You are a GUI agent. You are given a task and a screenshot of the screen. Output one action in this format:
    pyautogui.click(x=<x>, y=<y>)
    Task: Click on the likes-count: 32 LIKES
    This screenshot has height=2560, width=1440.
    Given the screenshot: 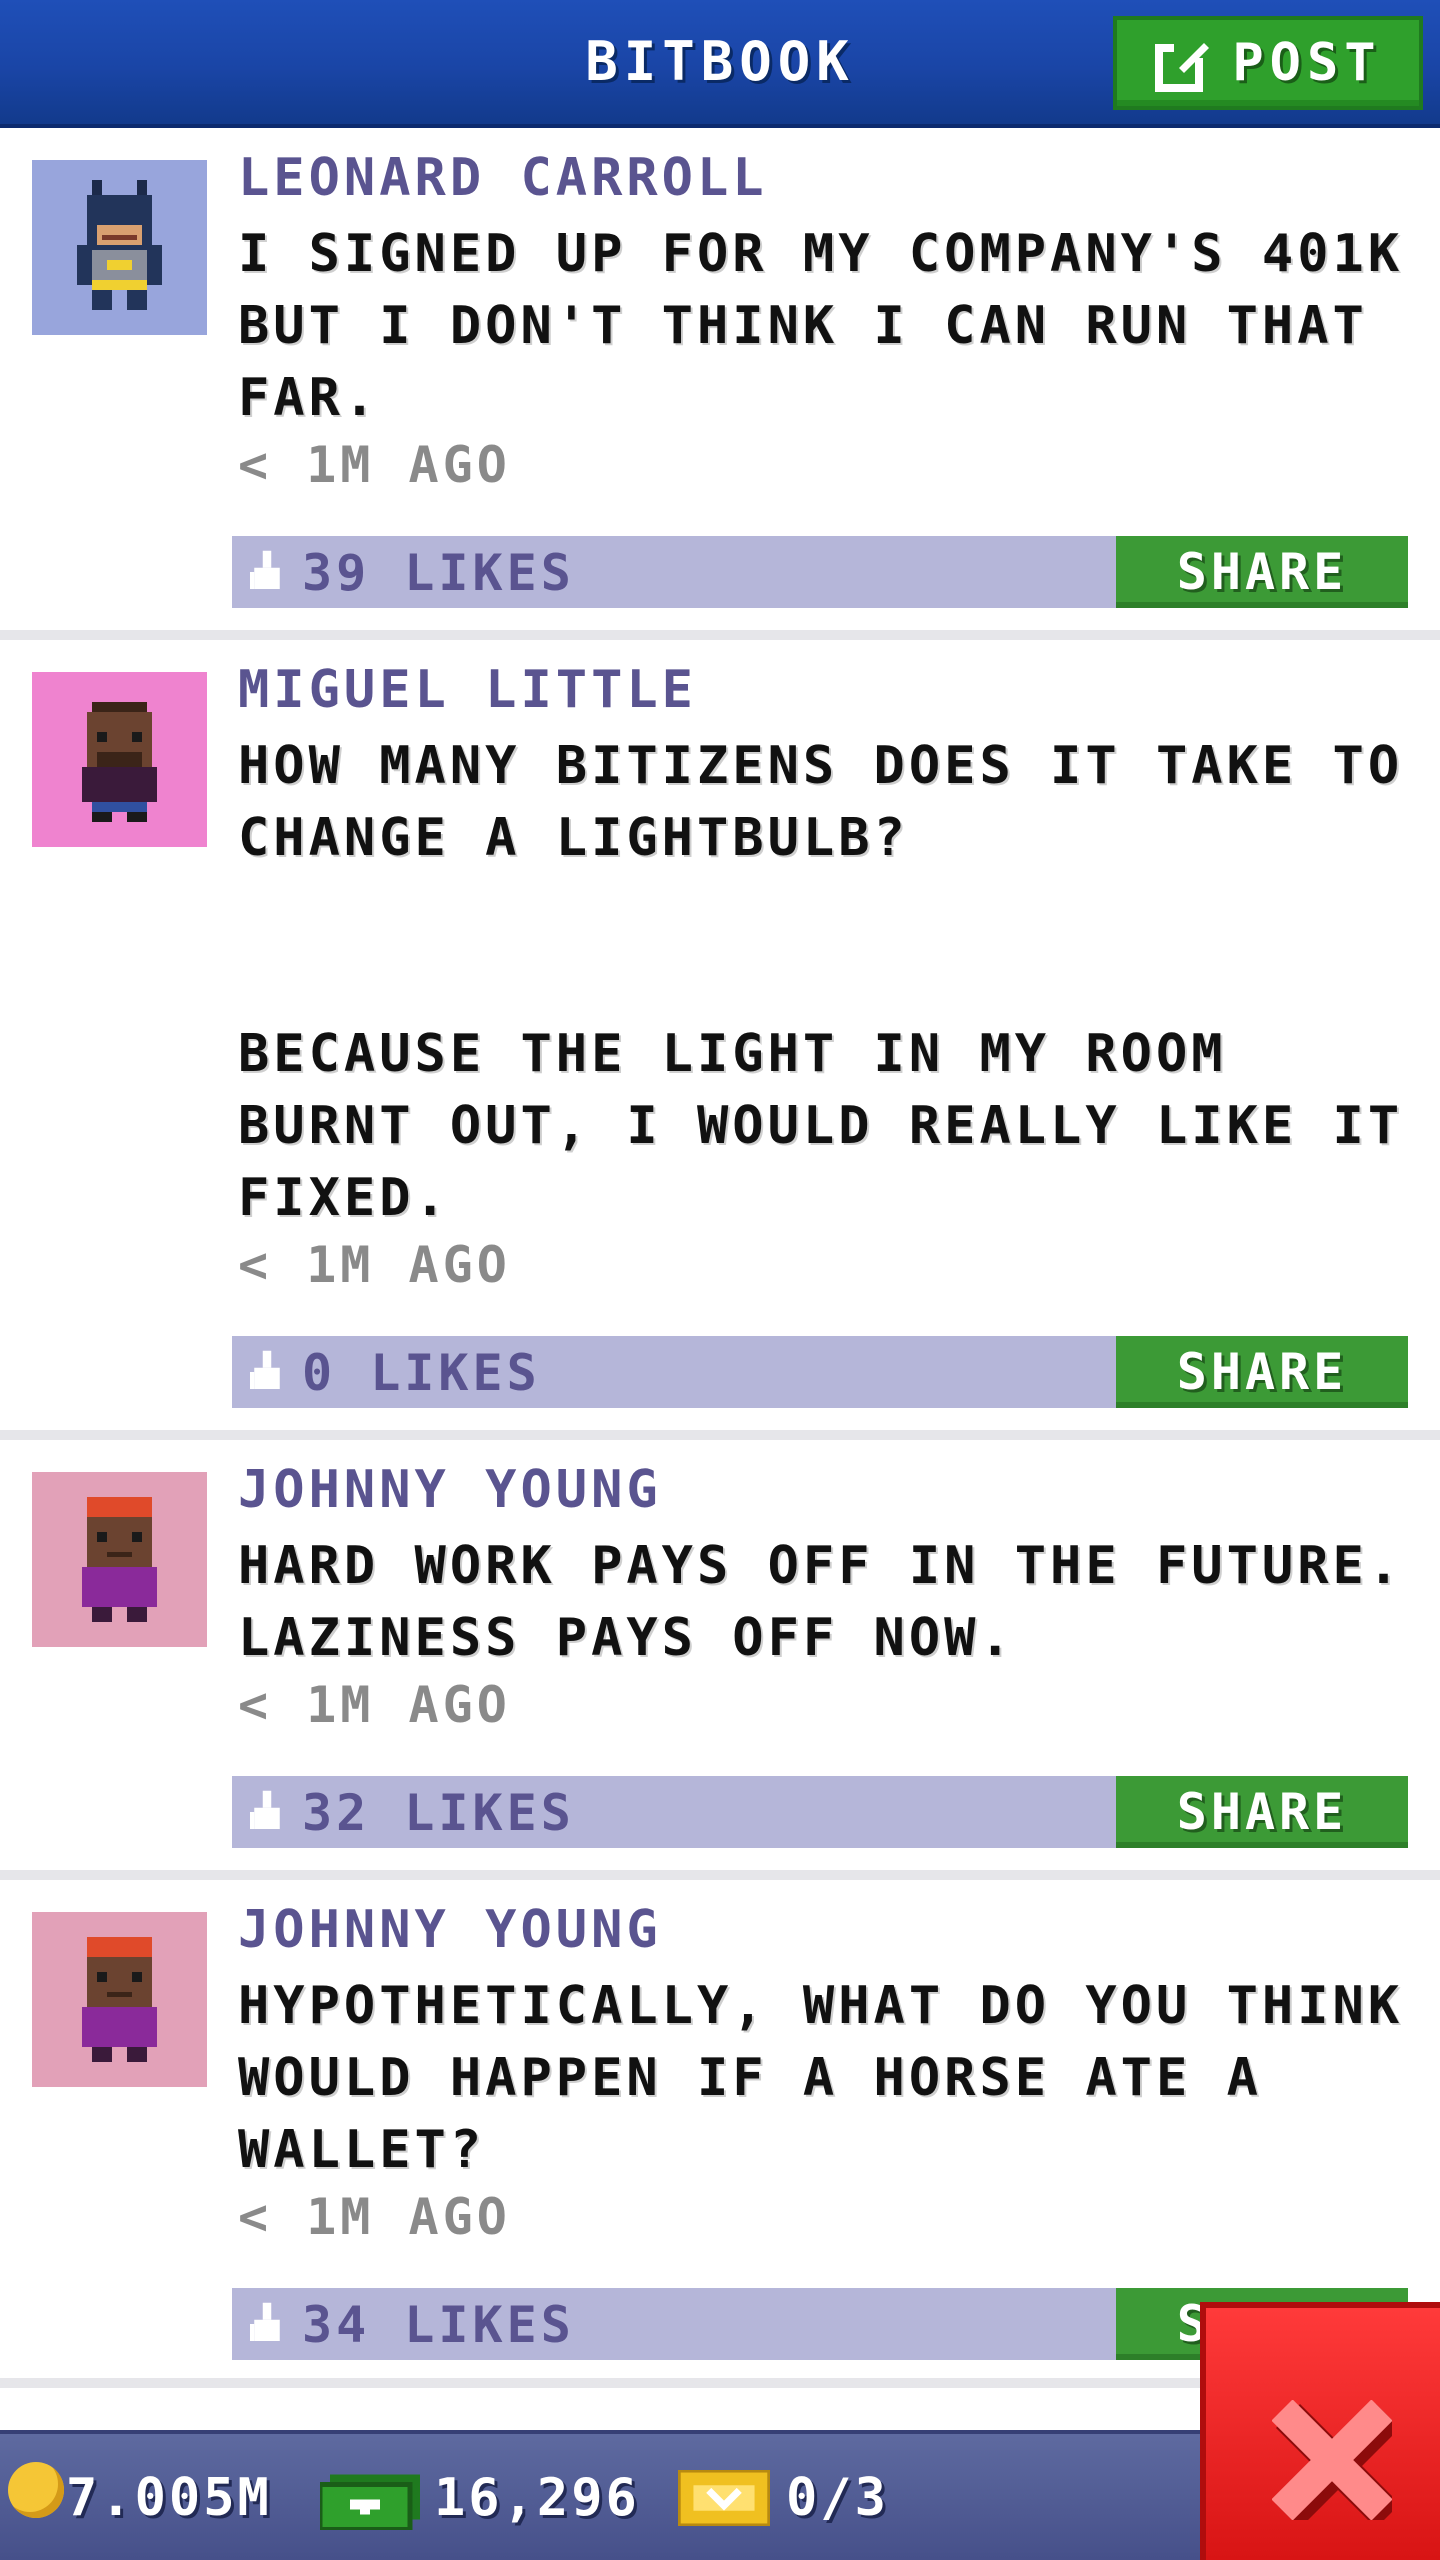 What is the action you would take?
    pyautogui.click(x=438, y=1813)
    